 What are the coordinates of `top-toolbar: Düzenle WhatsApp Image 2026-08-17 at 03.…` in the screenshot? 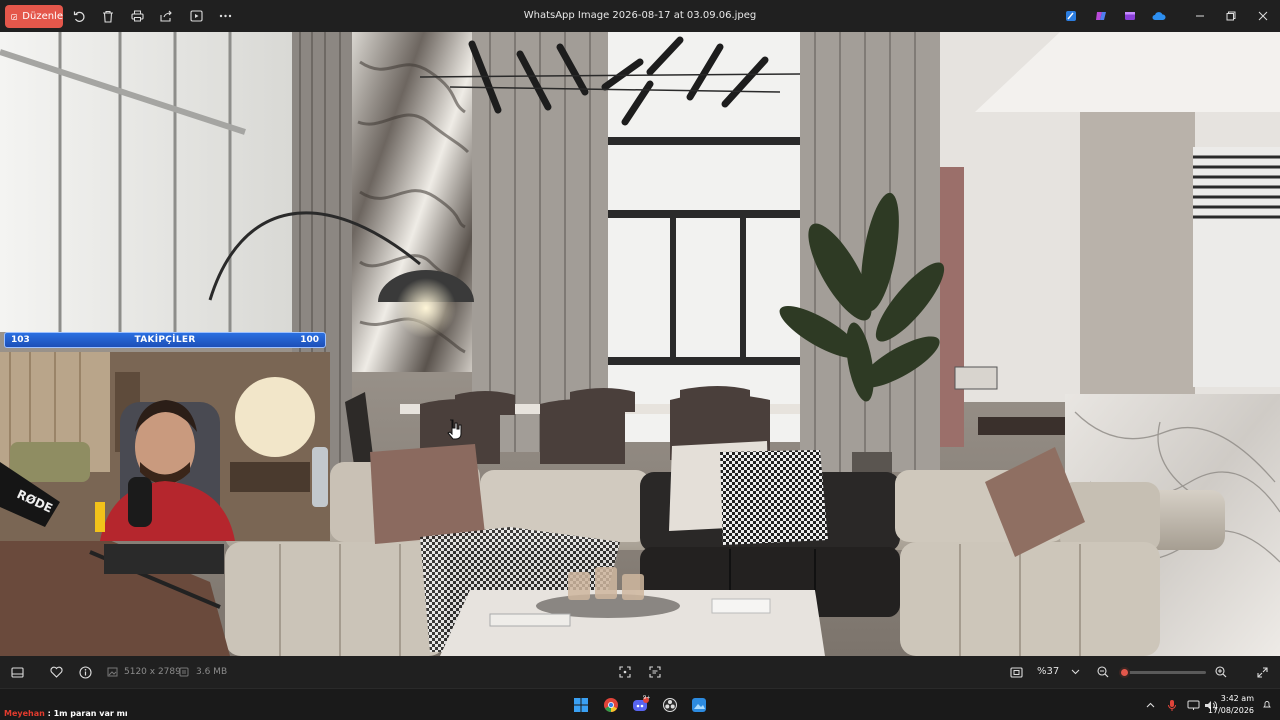 It's located at (640, 16).